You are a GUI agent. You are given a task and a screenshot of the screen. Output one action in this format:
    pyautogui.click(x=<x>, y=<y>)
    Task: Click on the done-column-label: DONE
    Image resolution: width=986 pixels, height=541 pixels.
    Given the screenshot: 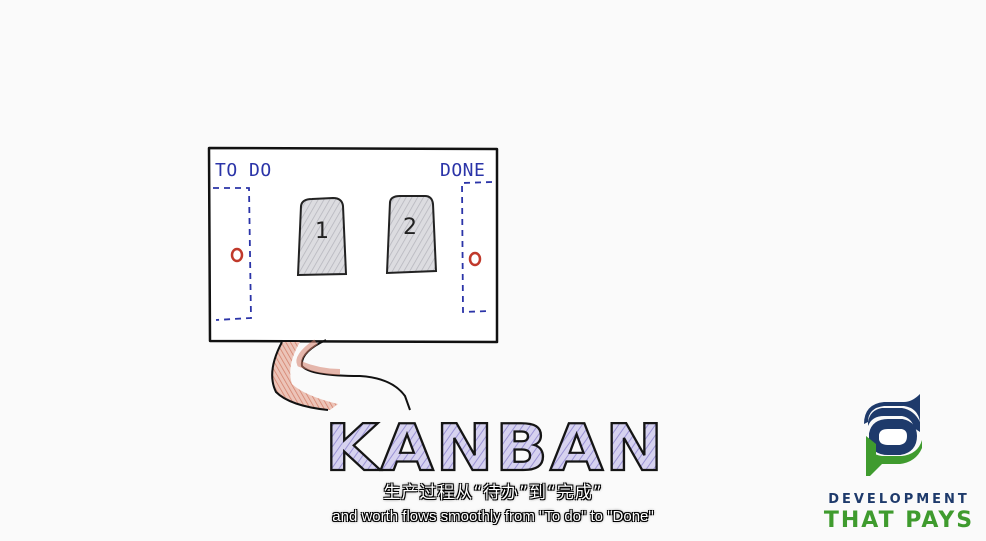 What is the action you would take?
    pyautogui.click(x=462, y=170)
    